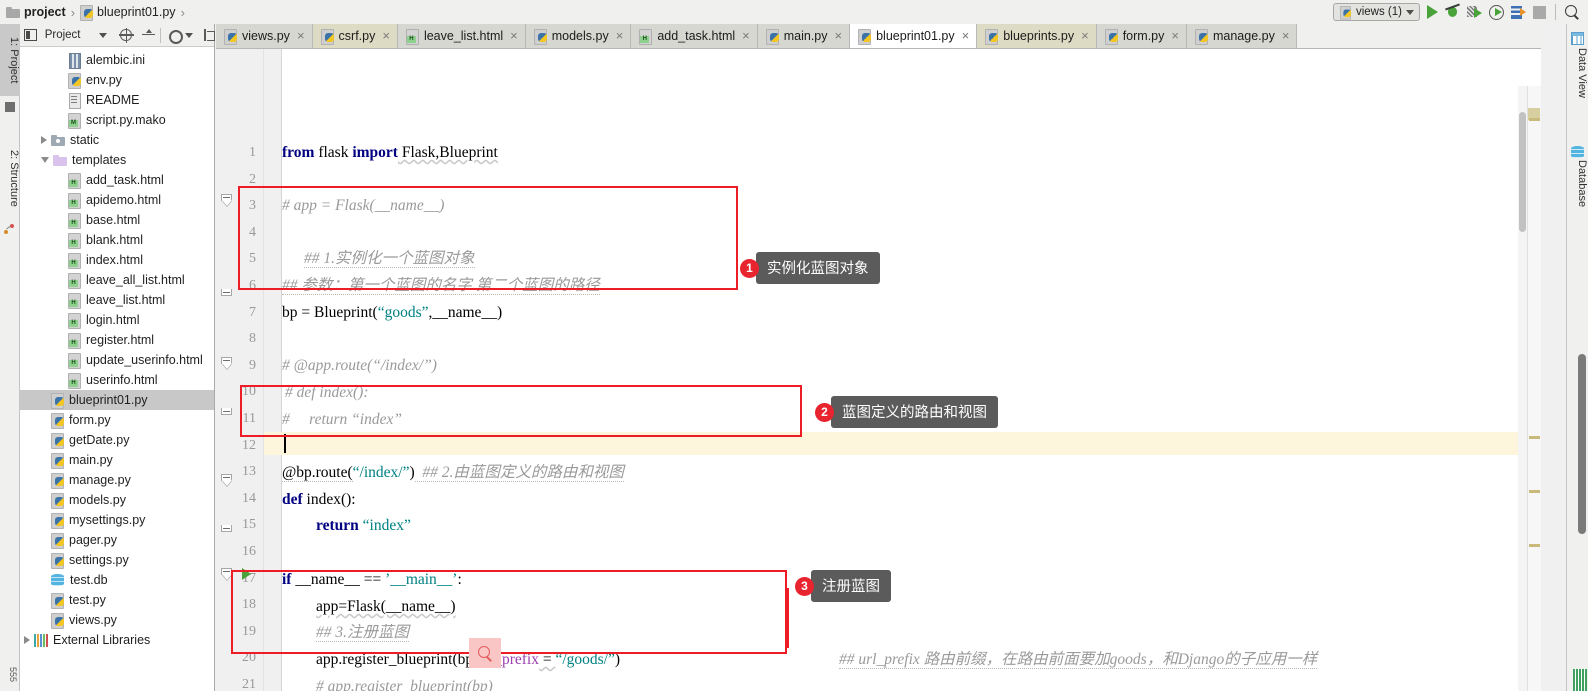 This screenshot has width=1588, height=691. What do you see at coordinates (117, 560) in the screenshot?
I see `tree-item: settings.py` at bounding box center [117, 560].